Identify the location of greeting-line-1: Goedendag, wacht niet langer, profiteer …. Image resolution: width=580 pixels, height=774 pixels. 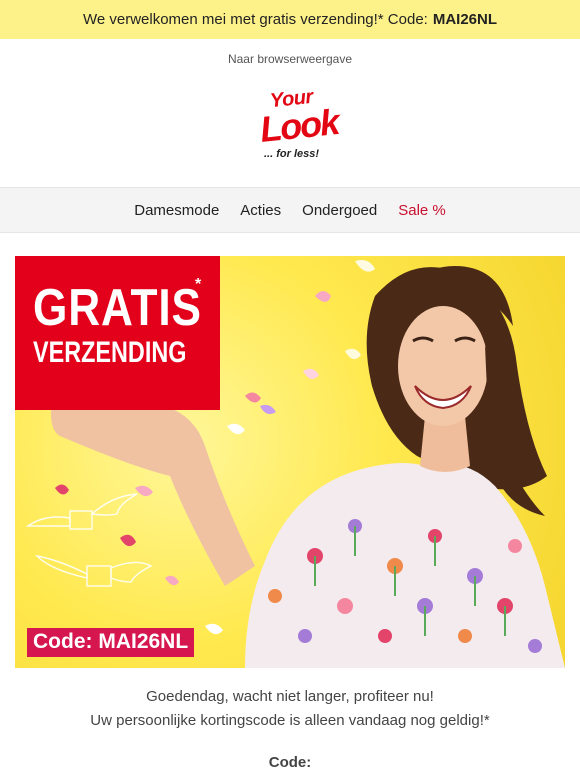
(290, 696).